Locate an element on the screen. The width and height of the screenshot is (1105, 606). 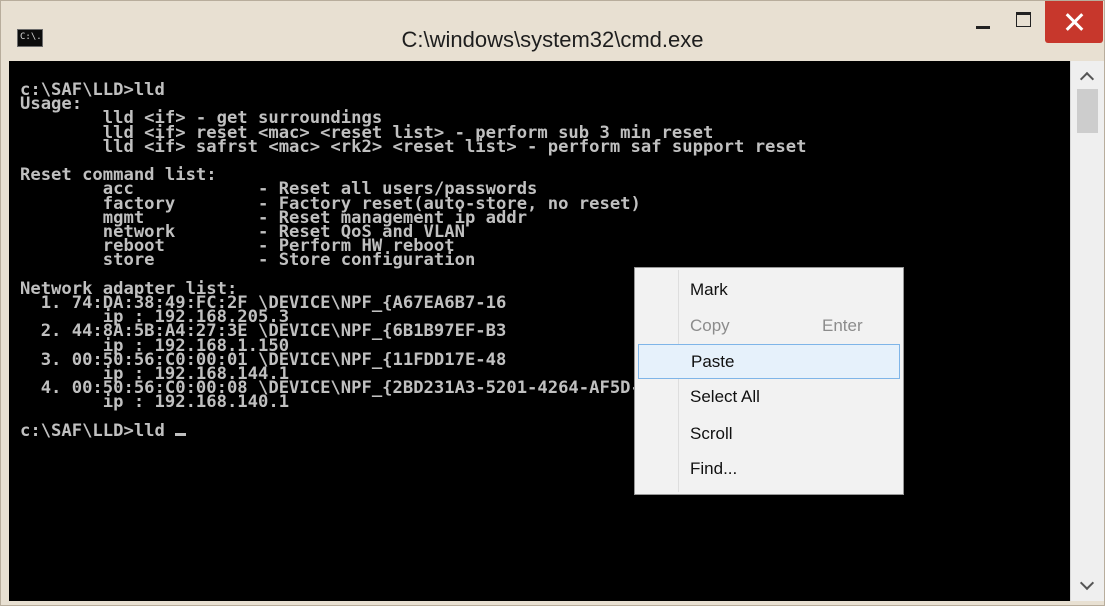
menu-item-select-all: Select All is located at coordinates (769, 397).